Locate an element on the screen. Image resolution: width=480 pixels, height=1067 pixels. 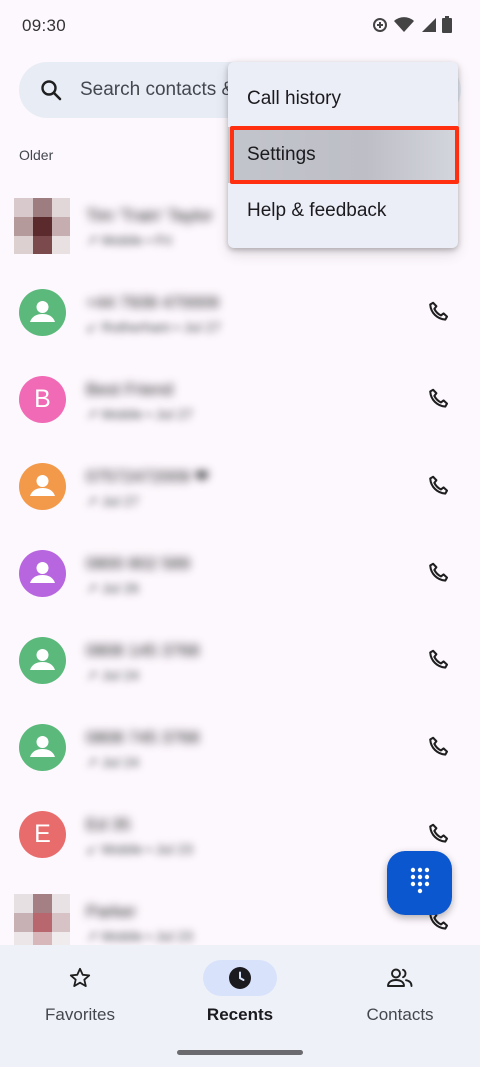
nav-favorites-label: Favorites is located at coordinates (80, 1014).